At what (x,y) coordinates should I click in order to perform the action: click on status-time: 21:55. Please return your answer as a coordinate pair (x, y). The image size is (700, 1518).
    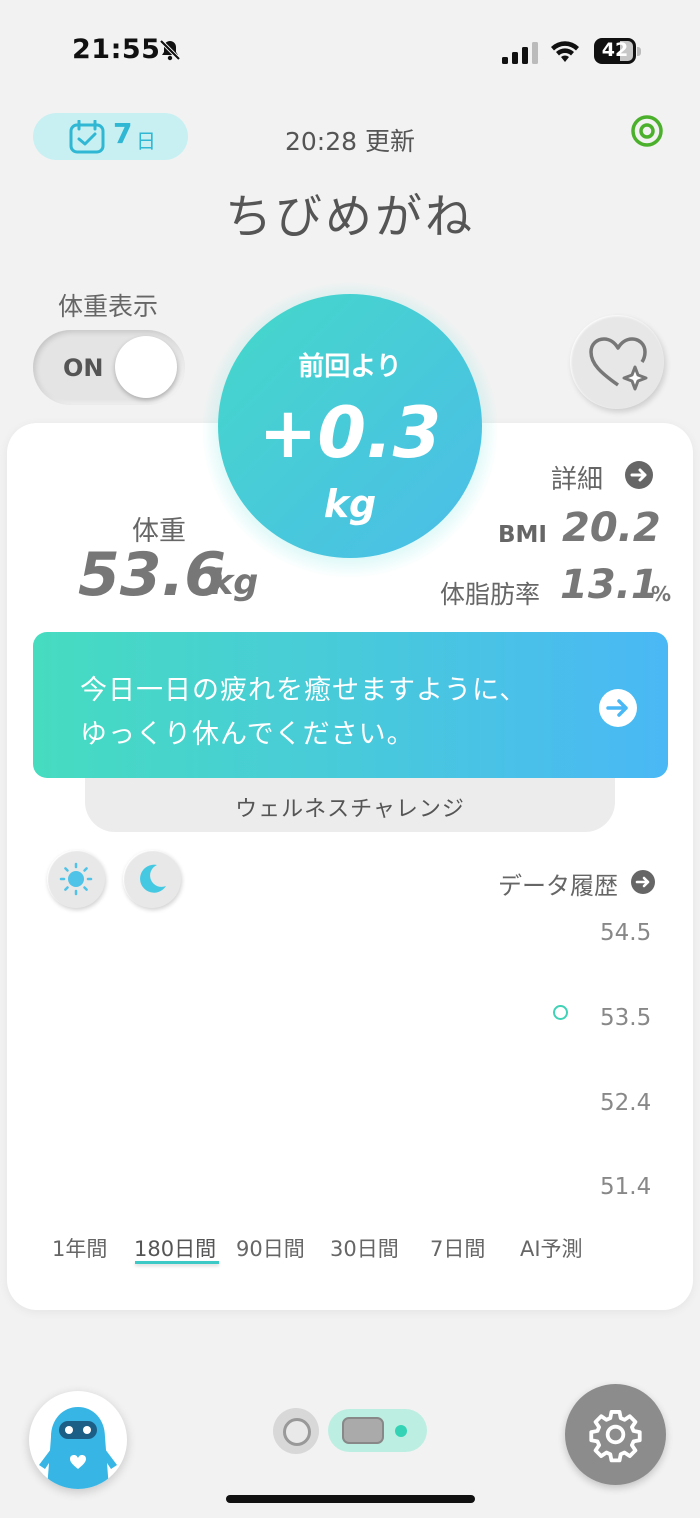
    Looking at the image, I should click on (116, 49).